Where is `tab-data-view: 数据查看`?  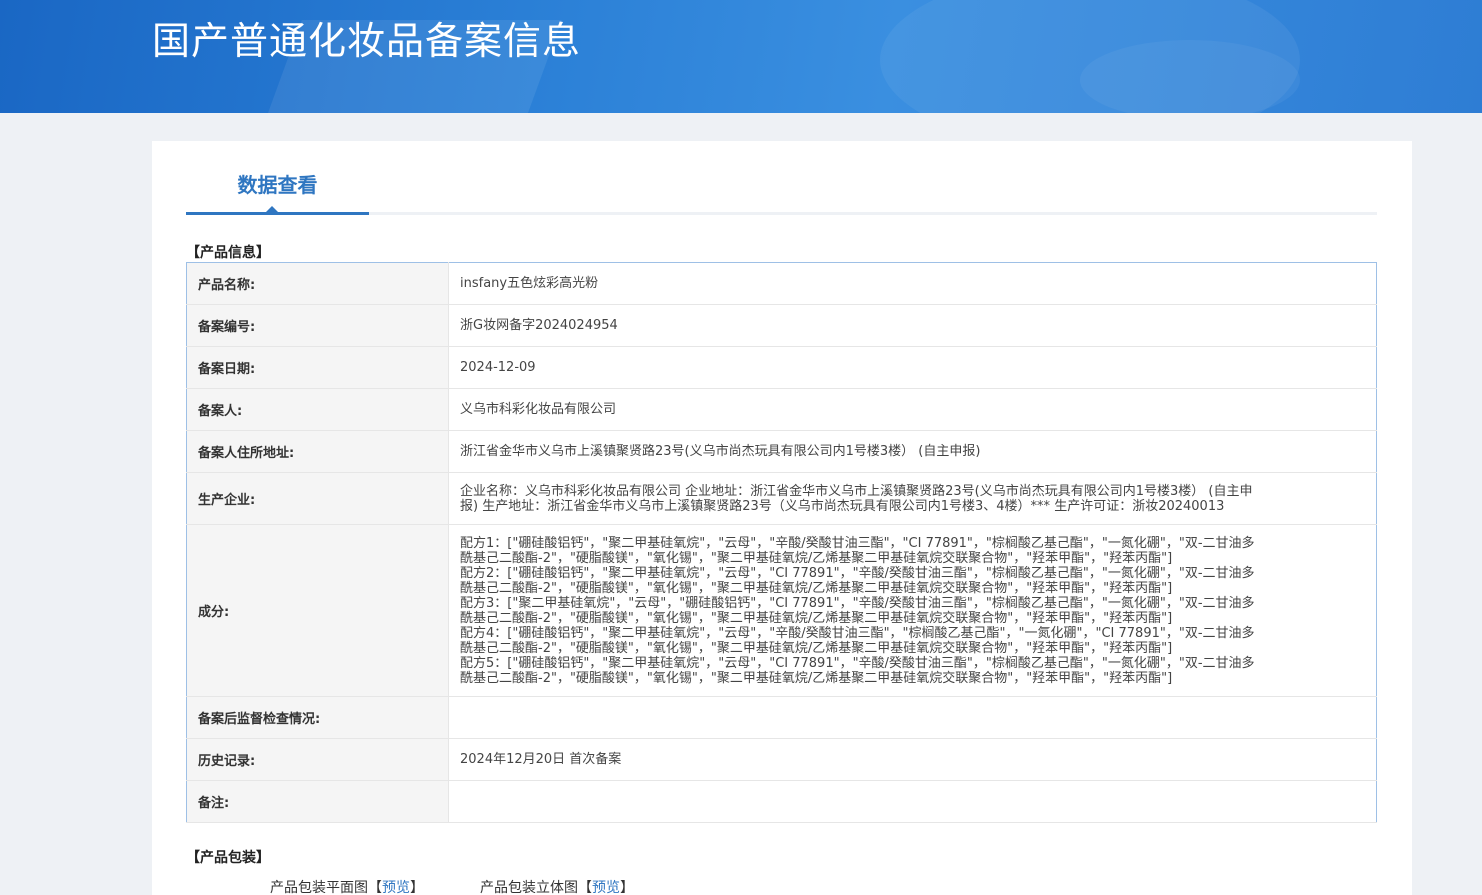 tab-data-view: 数据查看 is located at coordinates (277, 178).